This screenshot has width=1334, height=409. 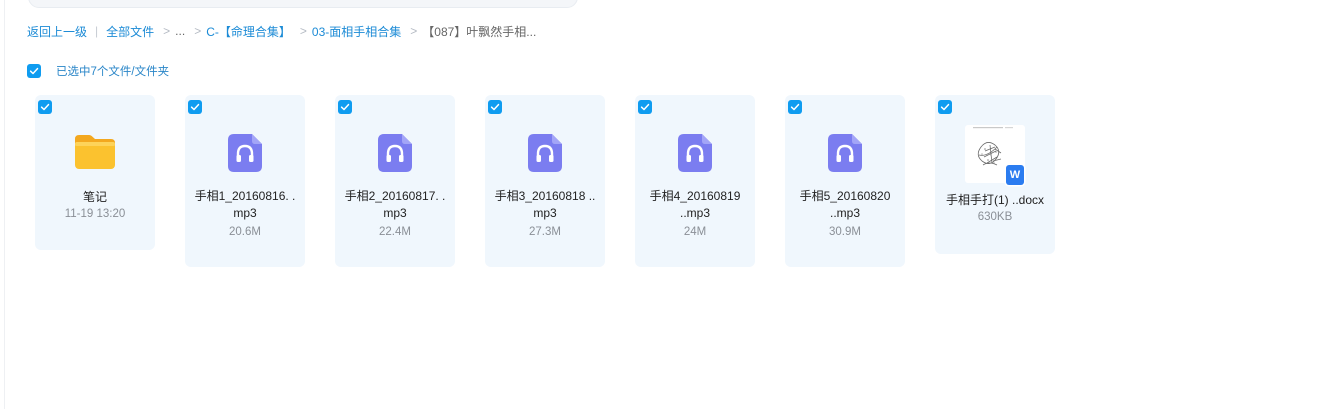 What do you see at coordinates (95, 172) in the screenshot?
I see `file-card-folder: 笔记 11-19 13:20` at bounding box center [95, 172].